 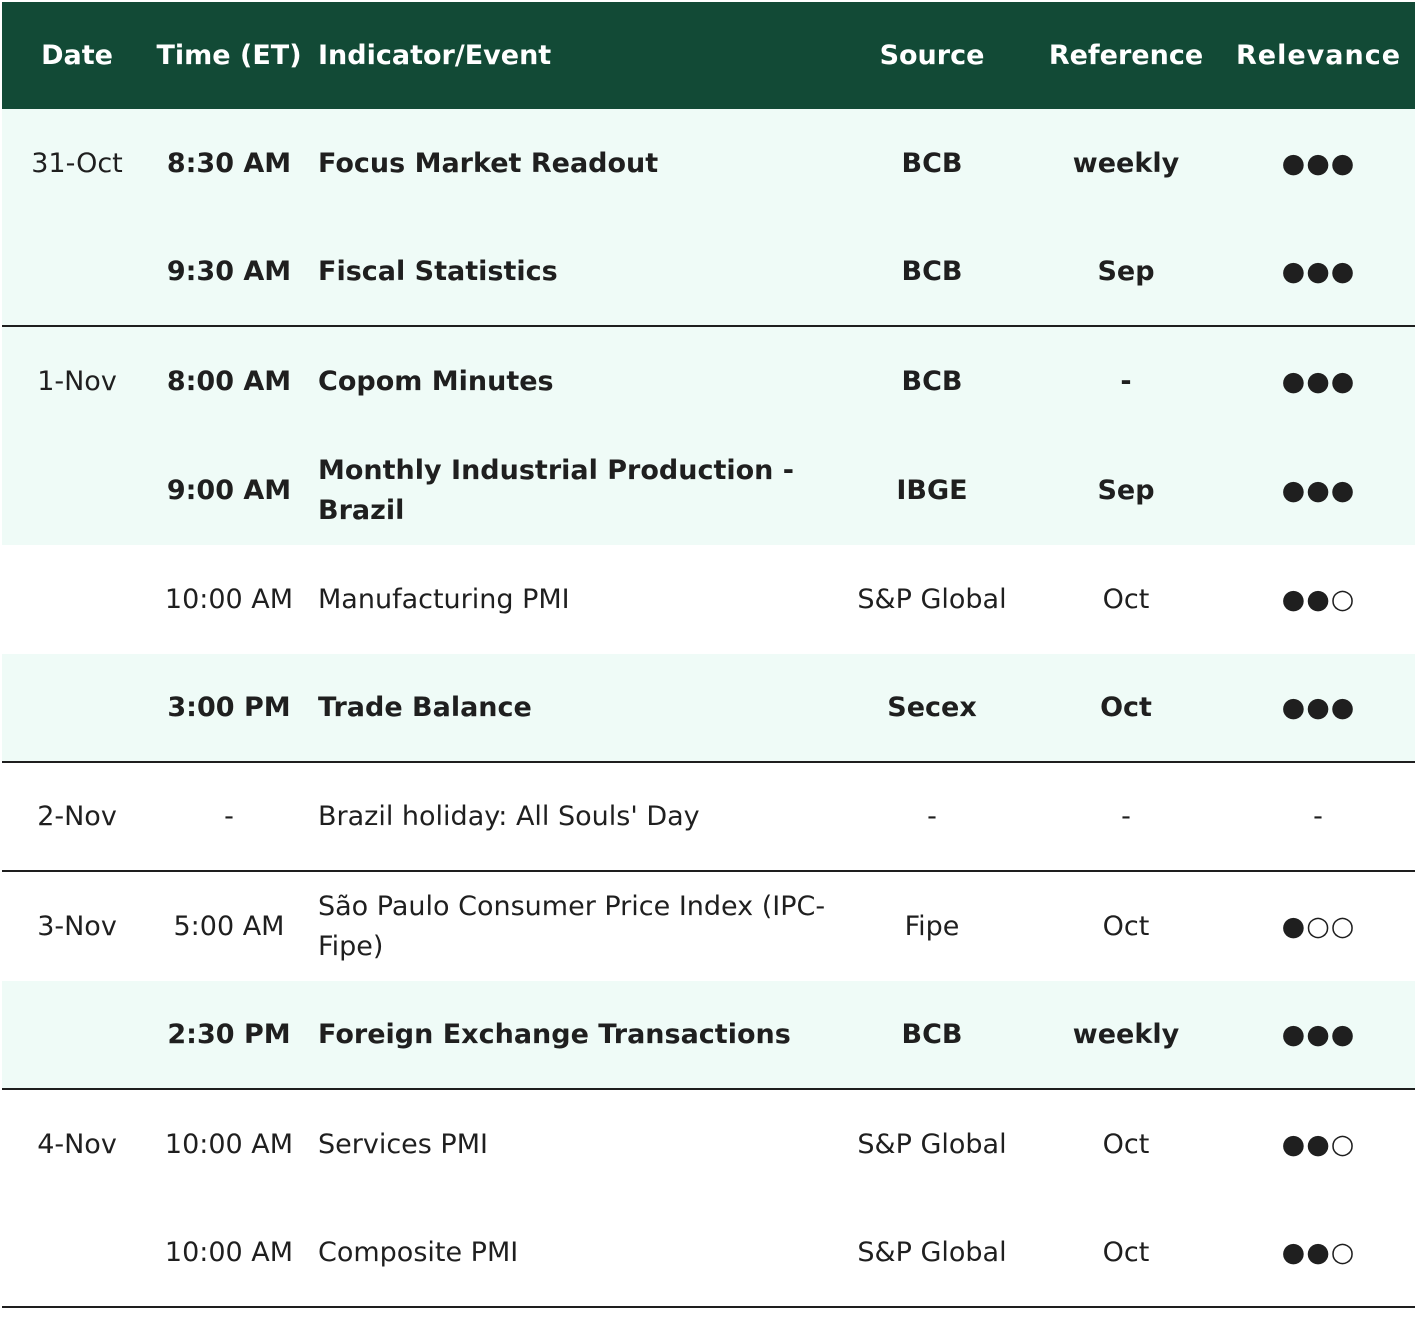 I want to click on header-time: Time (ET), so click(x=229, y=55).